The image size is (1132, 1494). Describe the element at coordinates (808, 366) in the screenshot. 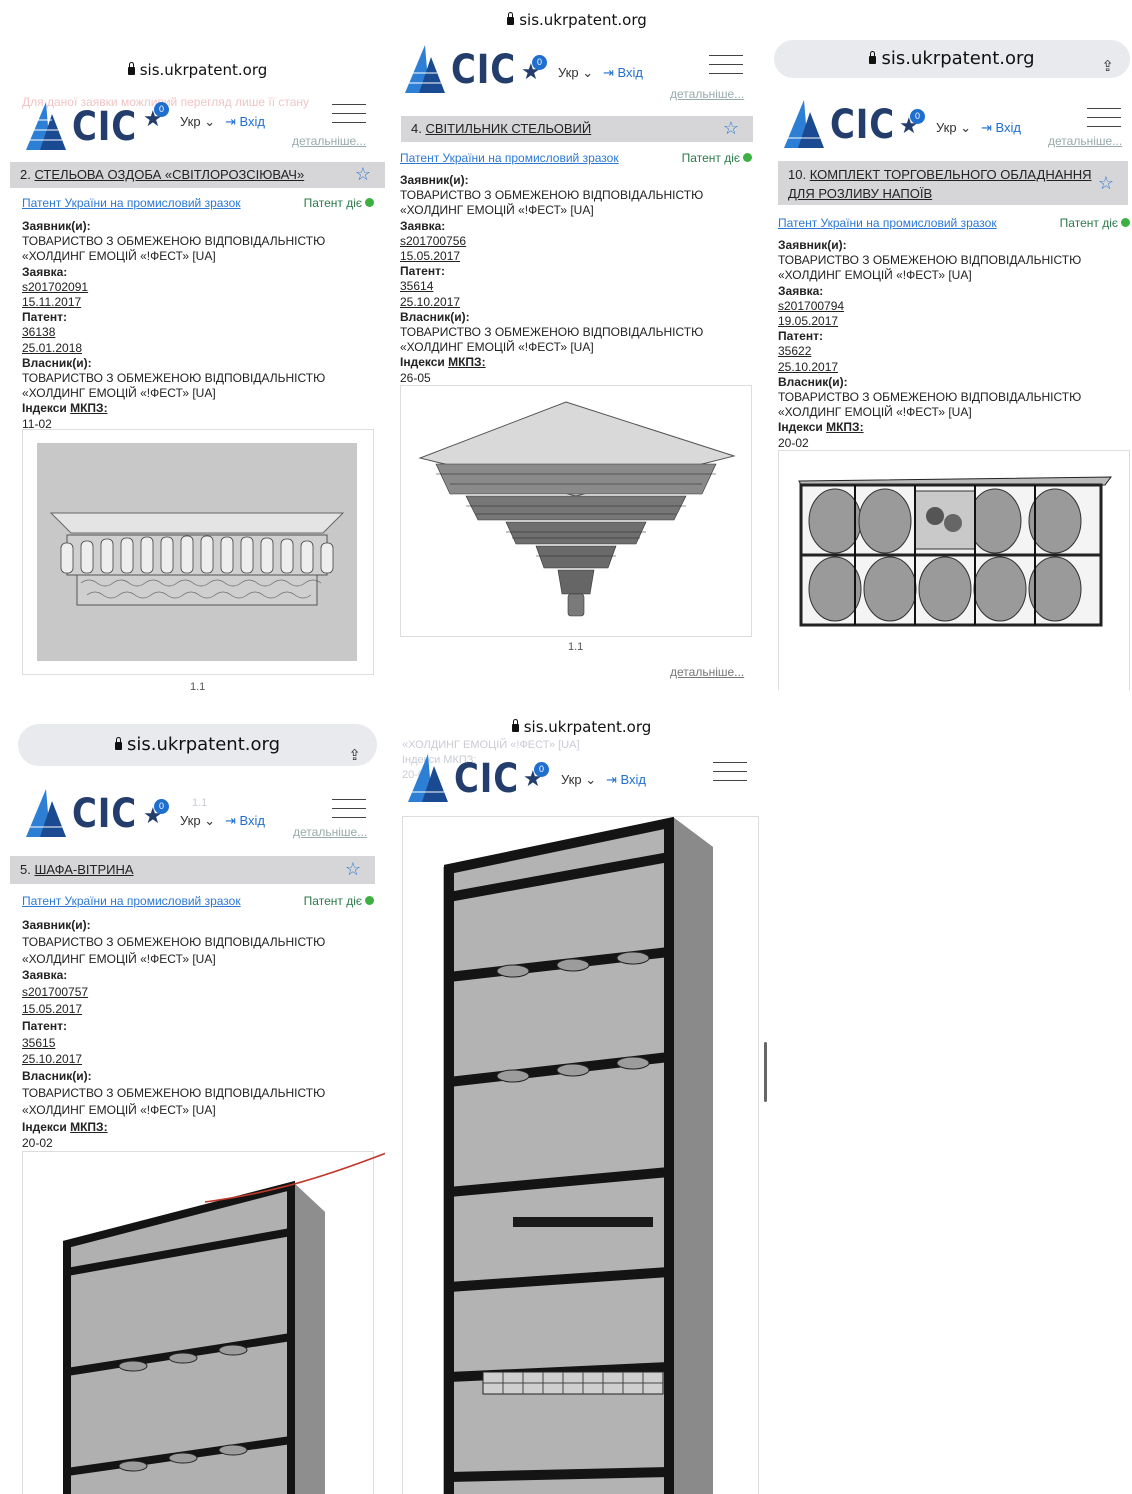

I see `patent-date: 25.10.2017` at that location.